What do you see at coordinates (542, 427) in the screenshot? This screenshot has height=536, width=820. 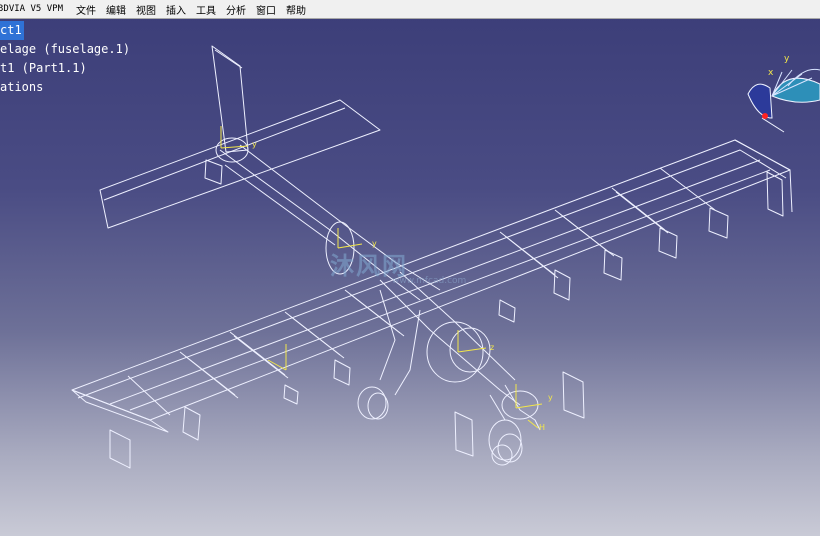 I see `svg-text: H` at bounding box center [542, 427].